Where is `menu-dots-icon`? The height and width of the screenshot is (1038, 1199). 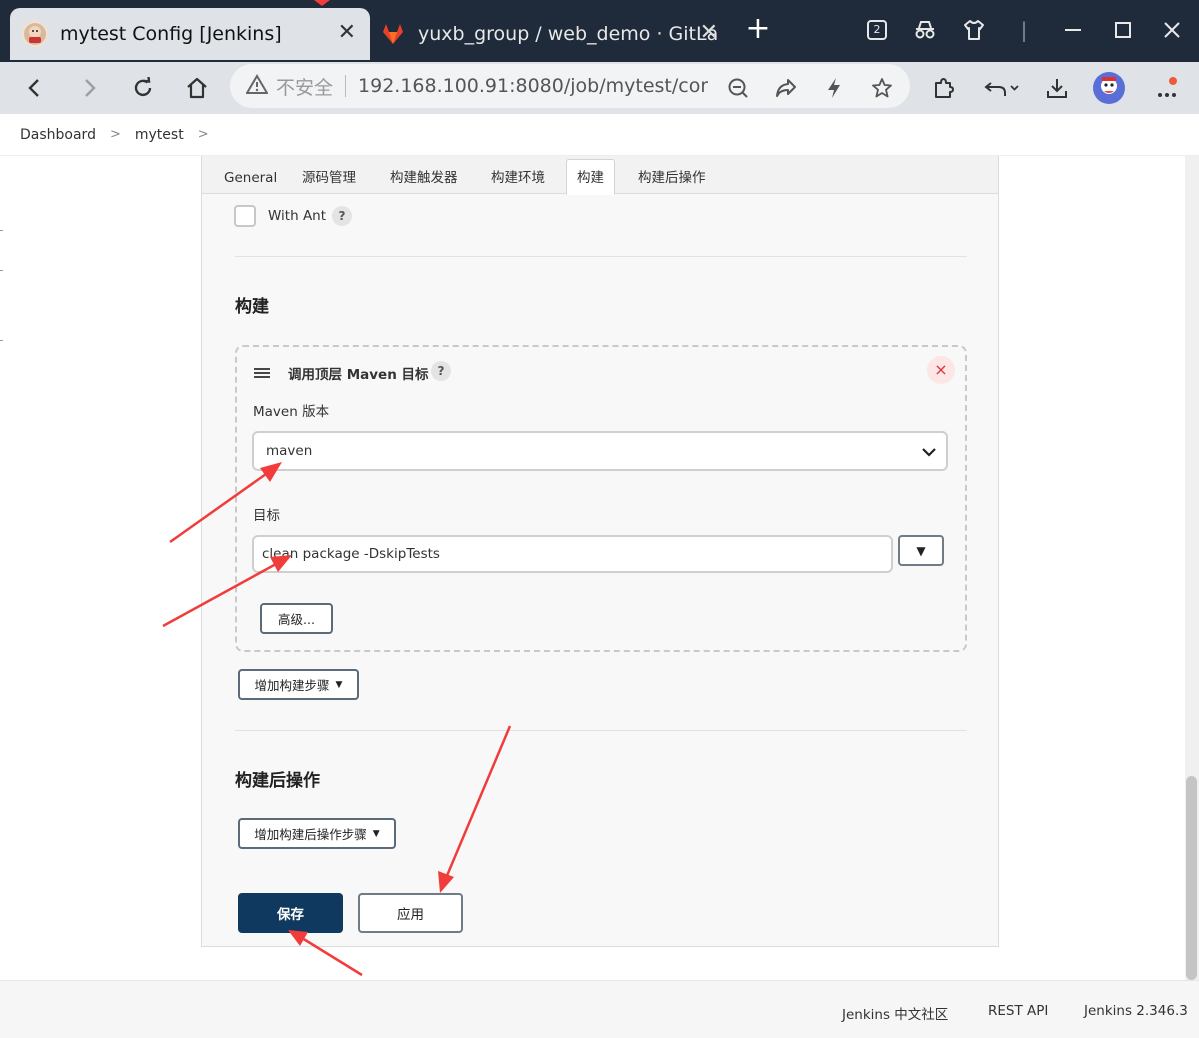
menu-dots-icon is located at coordinates (1167, 88).